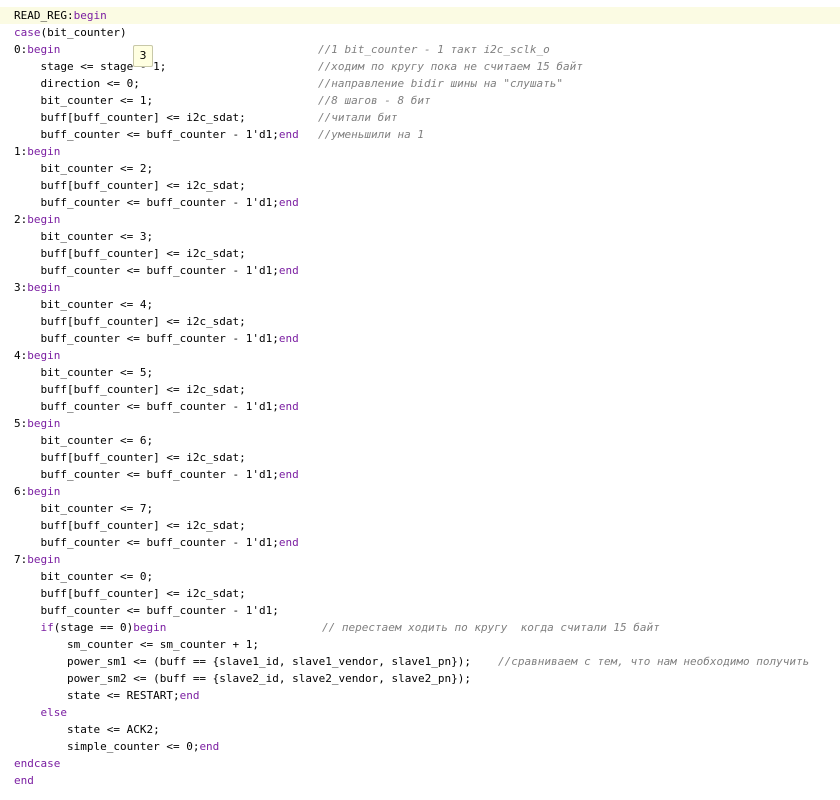 The image size is (840, 800). What do you see at coordinates (420, 610) in the screenshot?
I see `code-line: buff_counter <= buff_counter - 1'd1;` at bounding box center [420, 610].